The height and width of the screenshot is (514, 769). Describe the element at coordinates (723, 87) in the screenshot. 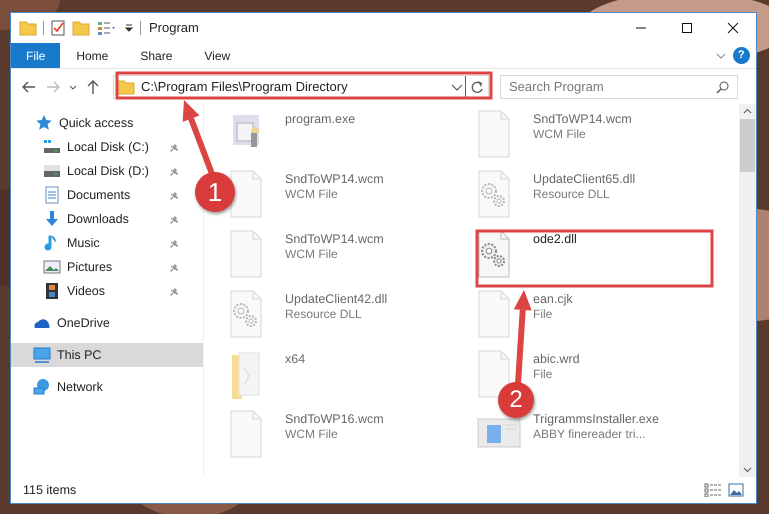

I see `search-icon` at that location.